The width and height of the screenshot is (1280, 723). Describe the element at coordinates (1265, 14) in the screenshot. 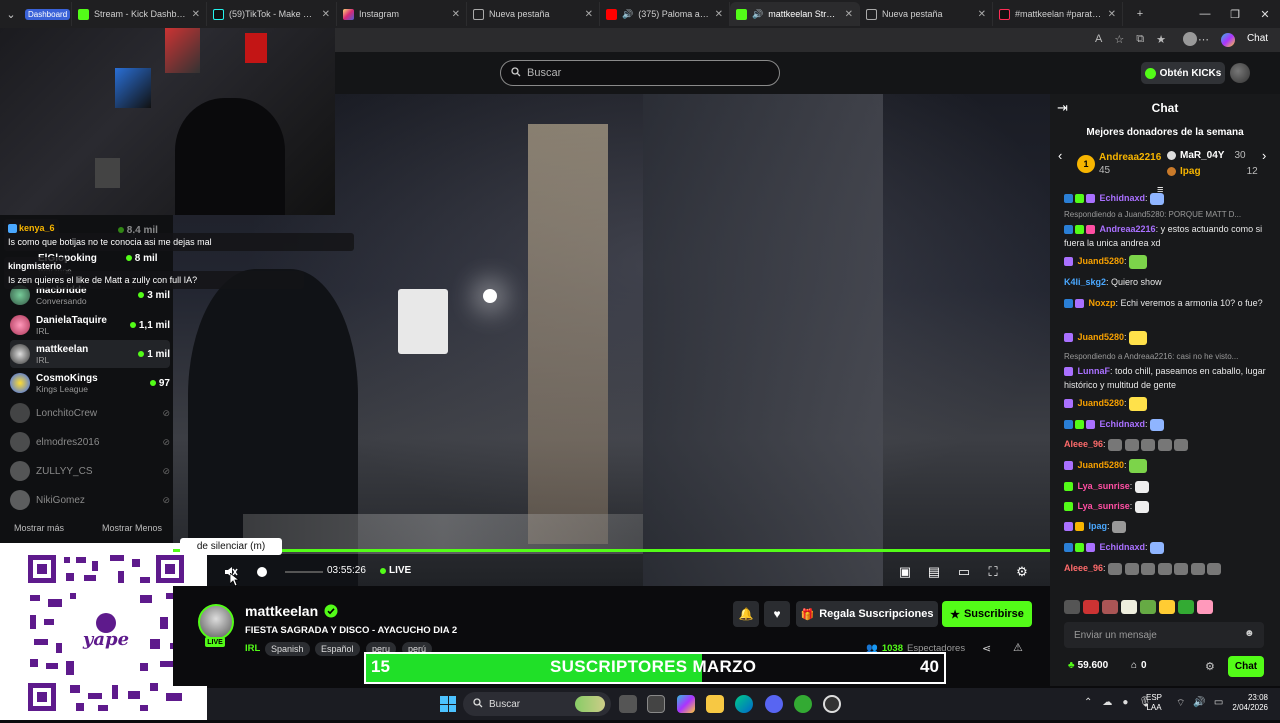

I see `window-close-icon: ✕` at that location.